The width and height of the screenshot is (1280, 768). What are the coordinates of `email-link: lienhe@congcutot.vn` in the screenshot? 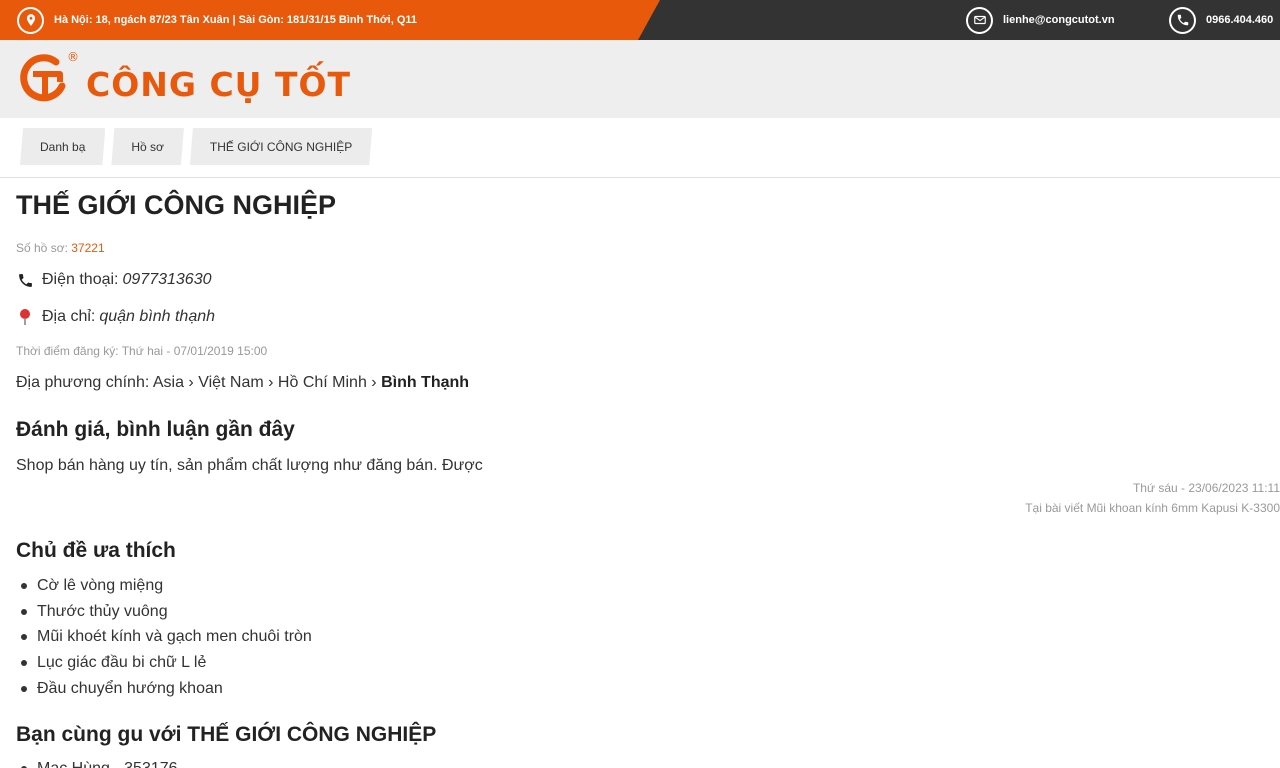 It's located at (1040, 20).